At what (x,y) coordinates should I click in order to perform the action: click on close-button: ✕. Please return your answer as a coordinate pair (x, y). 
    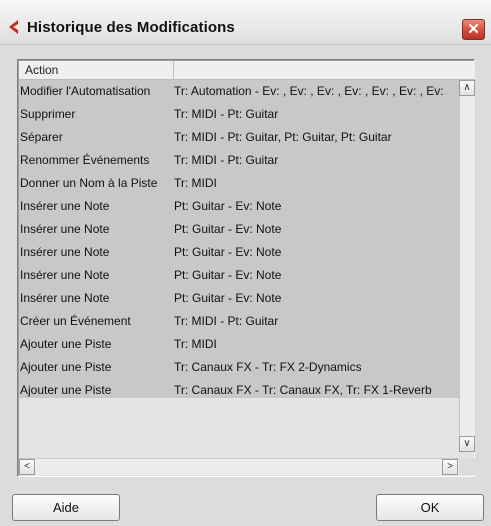
    Looking at the image, I should click on (473, 29).